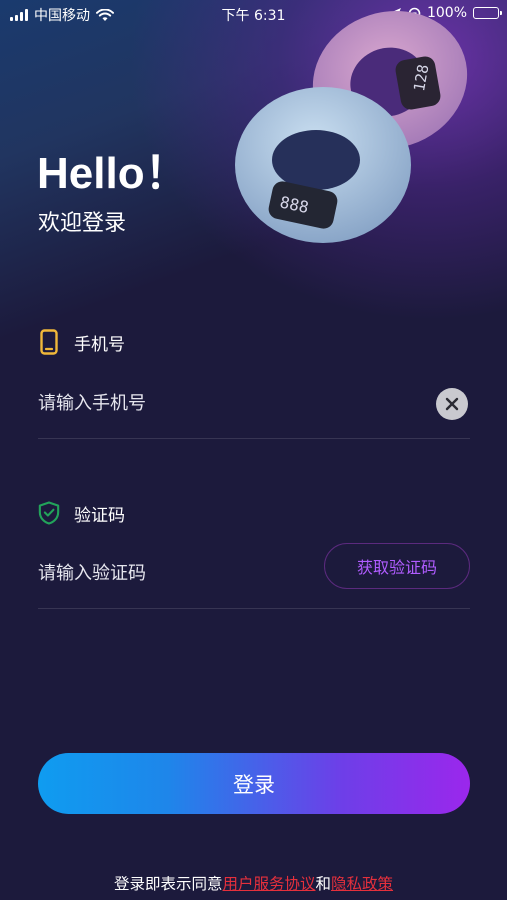  What do you see at coordinates (113, 173) in the screenshot?
I see `greeting-title: Hello！` at bounding box center [113, 173].